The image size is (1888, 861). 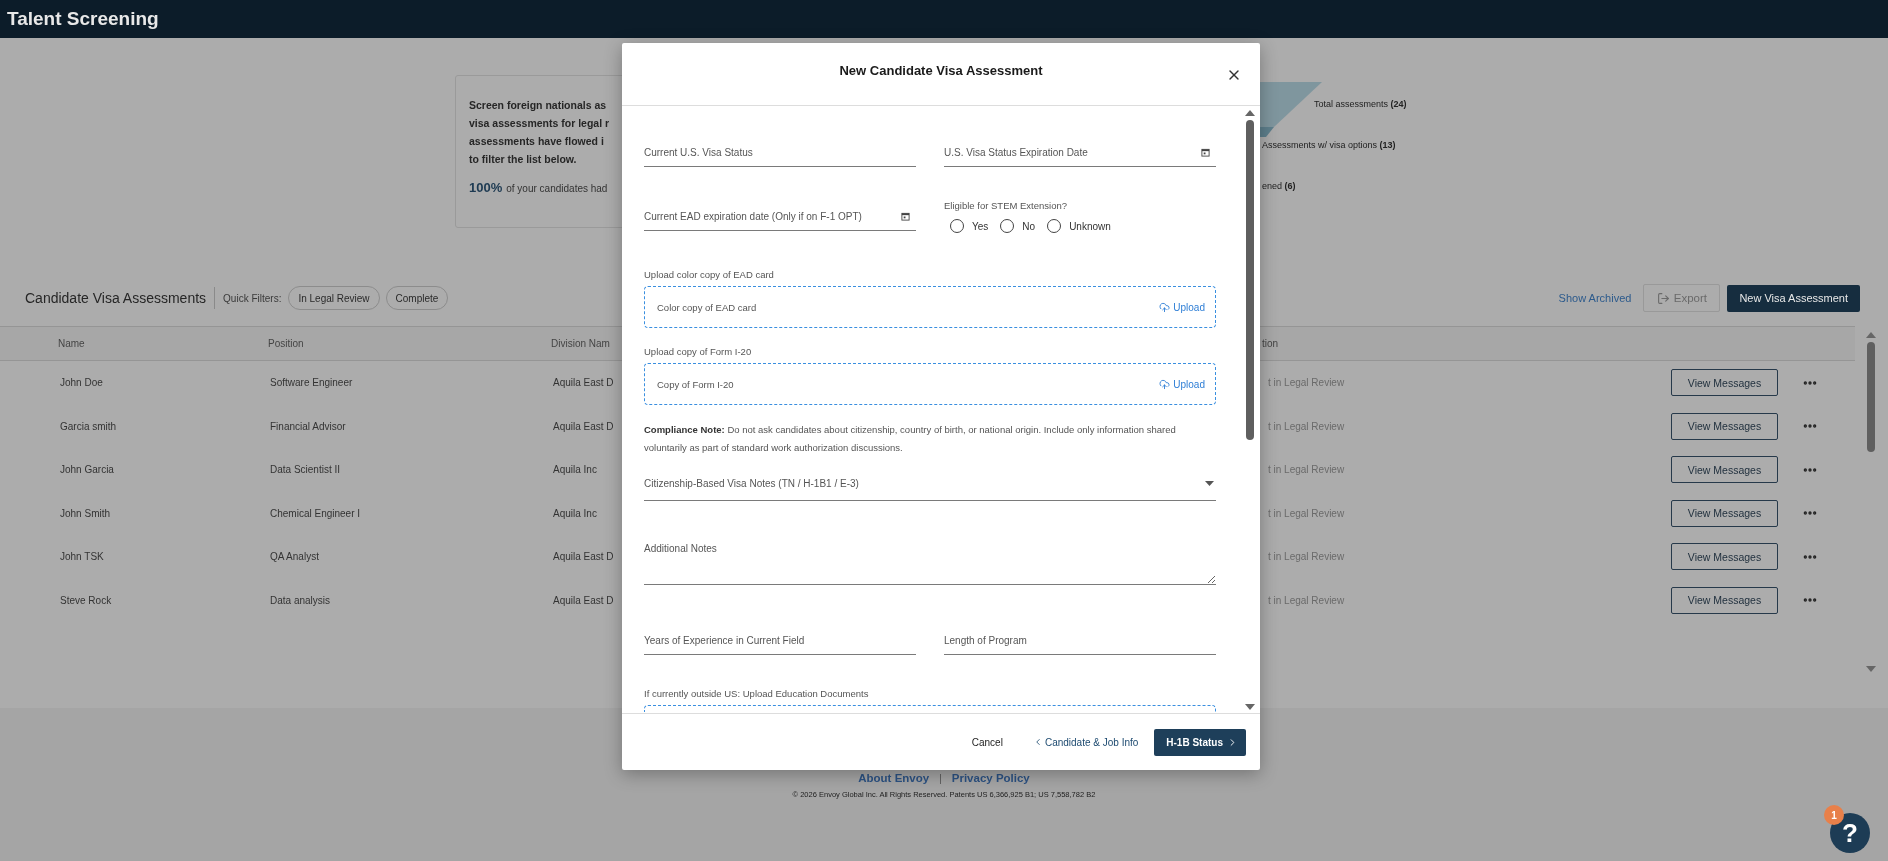 What do you see at coordinates (772, 216) in the screenshot?
I see `date-field: Current EAD expiration date (Only if on F-1 OPT)` at bounding box center [772, 216].